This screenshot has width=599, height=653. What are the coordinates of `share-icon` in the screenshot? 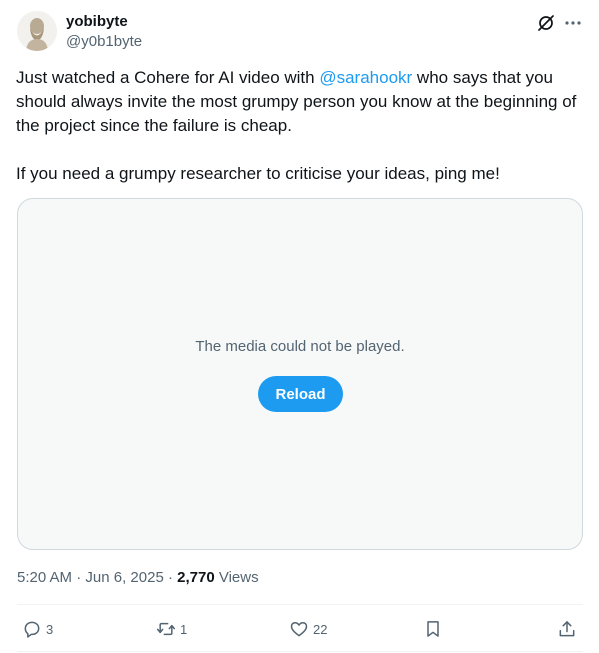 It's located at (567, 629).